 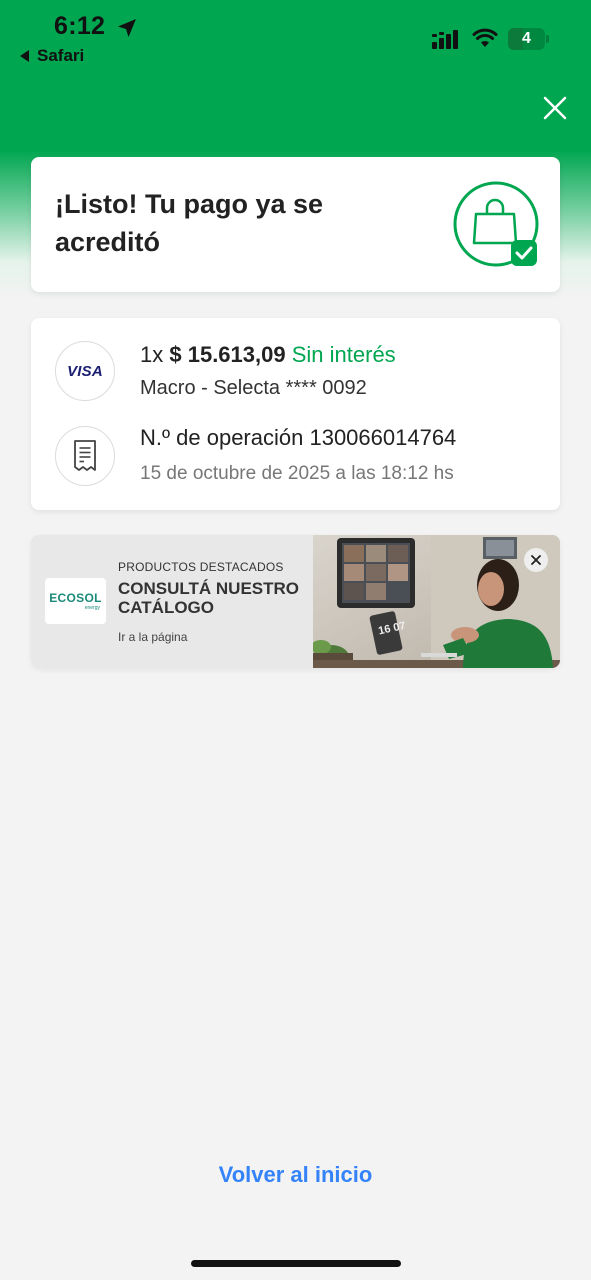 I want to click on battery-icon: 4, so click(x=529, y=39).